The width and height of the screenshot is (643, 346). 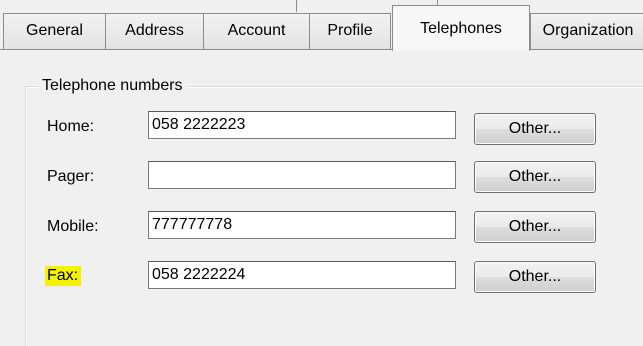 I want to click on pager-label: Pager:, so click(x=71, y=176).